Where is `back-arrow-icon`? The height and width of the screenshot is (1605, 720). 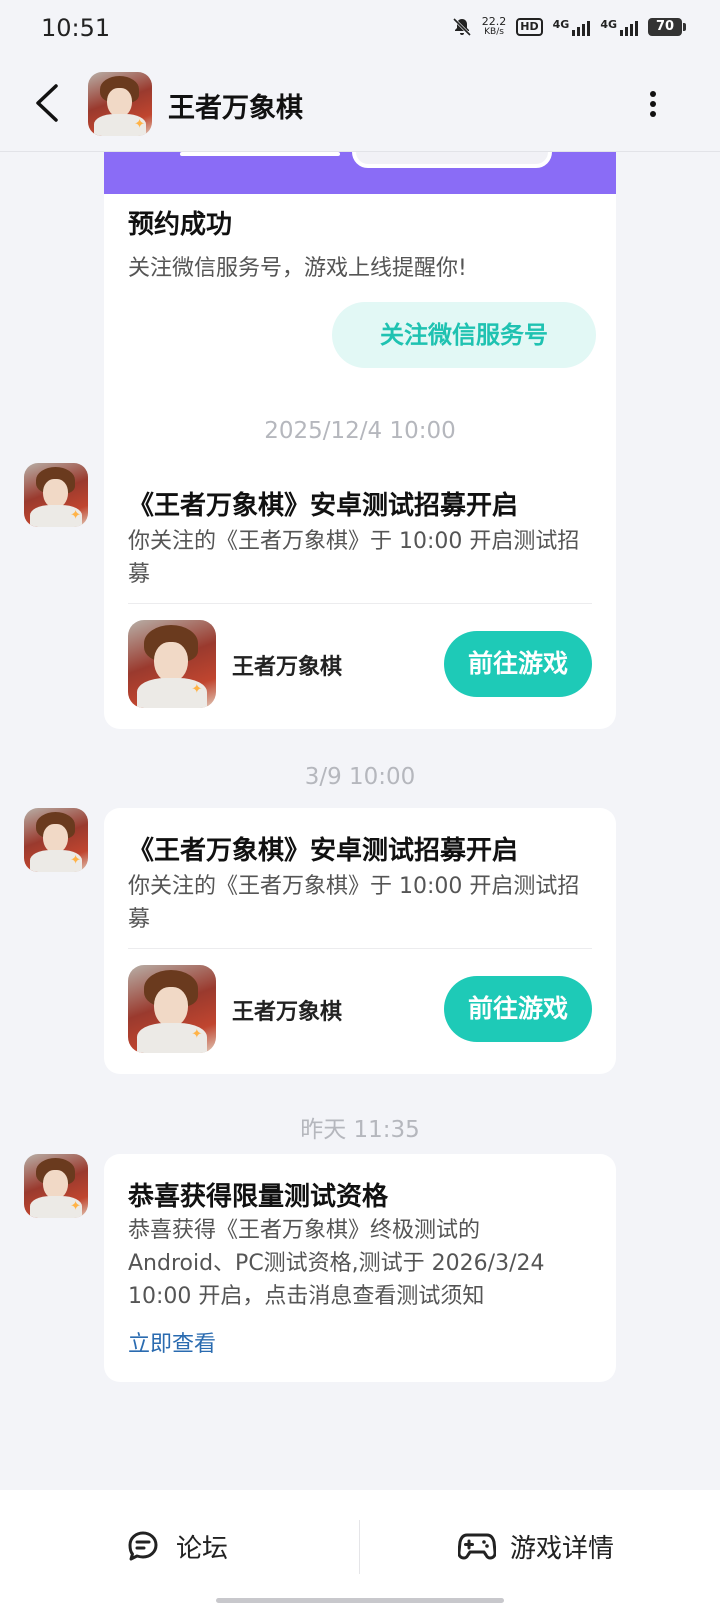
back-arrow-icon is located at coordinates (48, 103).